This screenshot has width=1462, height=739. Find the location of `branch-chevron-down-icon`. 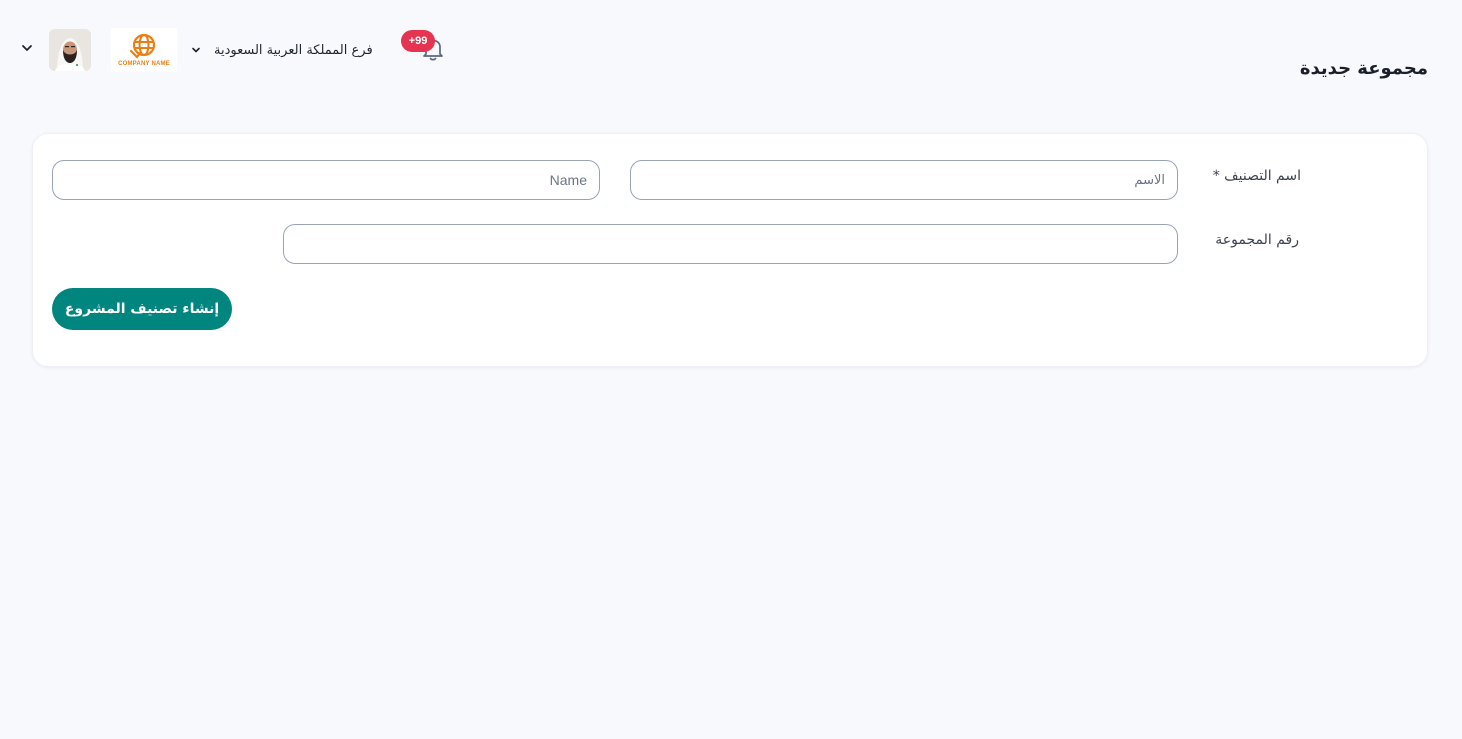

branch-chevron-down-icon is located at coordinates (196, 50).